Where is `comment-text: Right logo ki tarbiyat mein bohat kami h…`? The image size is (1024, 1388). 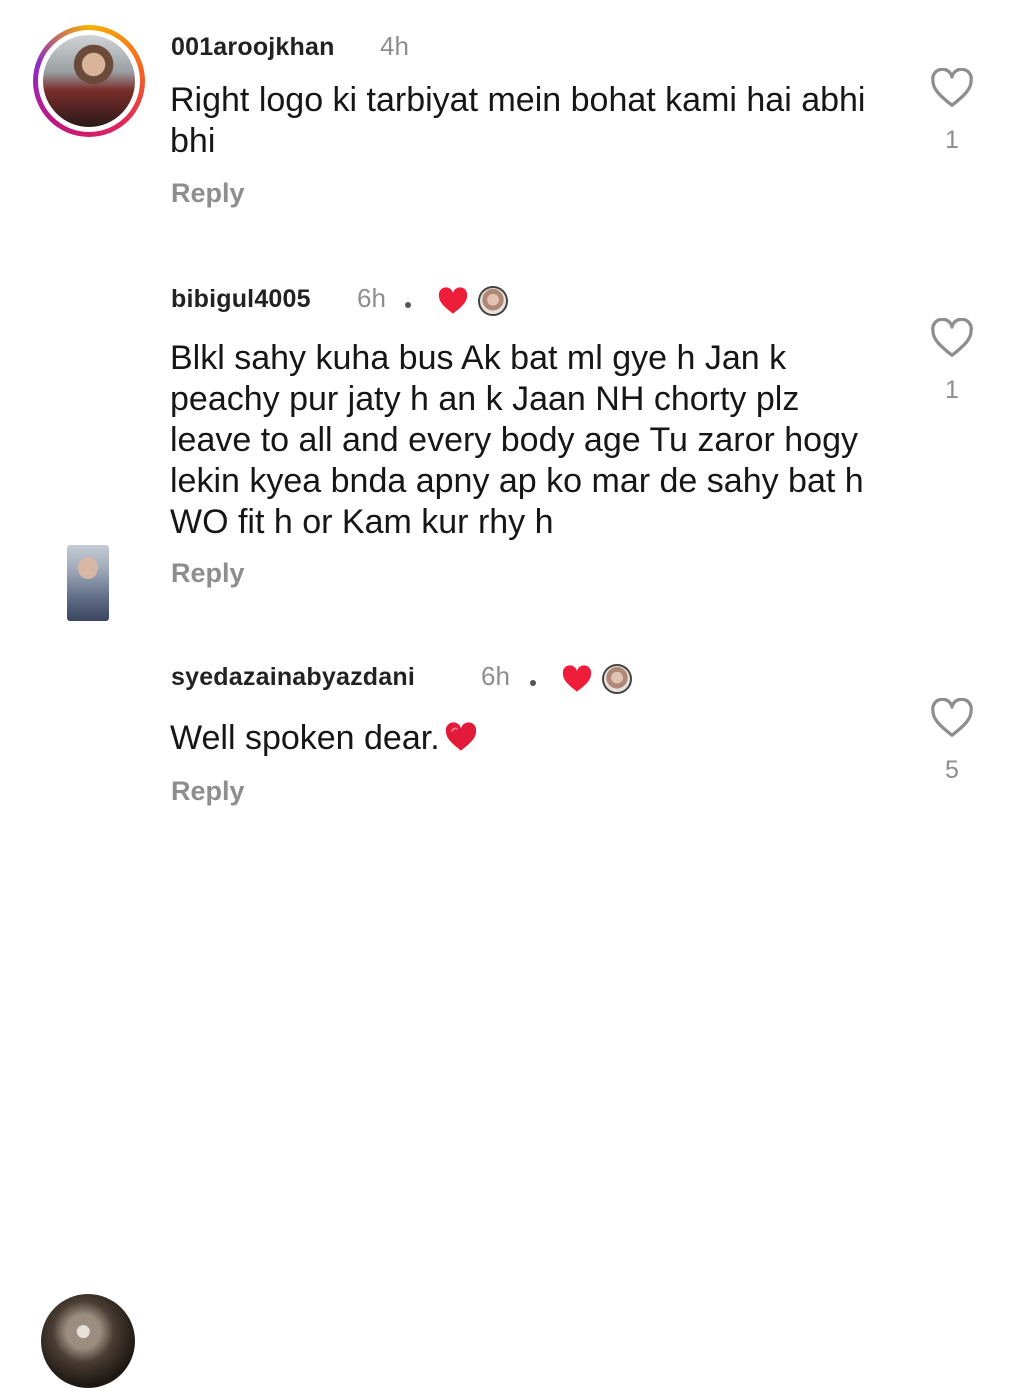 comment-text: Right logo ki tarbiyat mein bohat kami h… is located at coordinates (518, 120).